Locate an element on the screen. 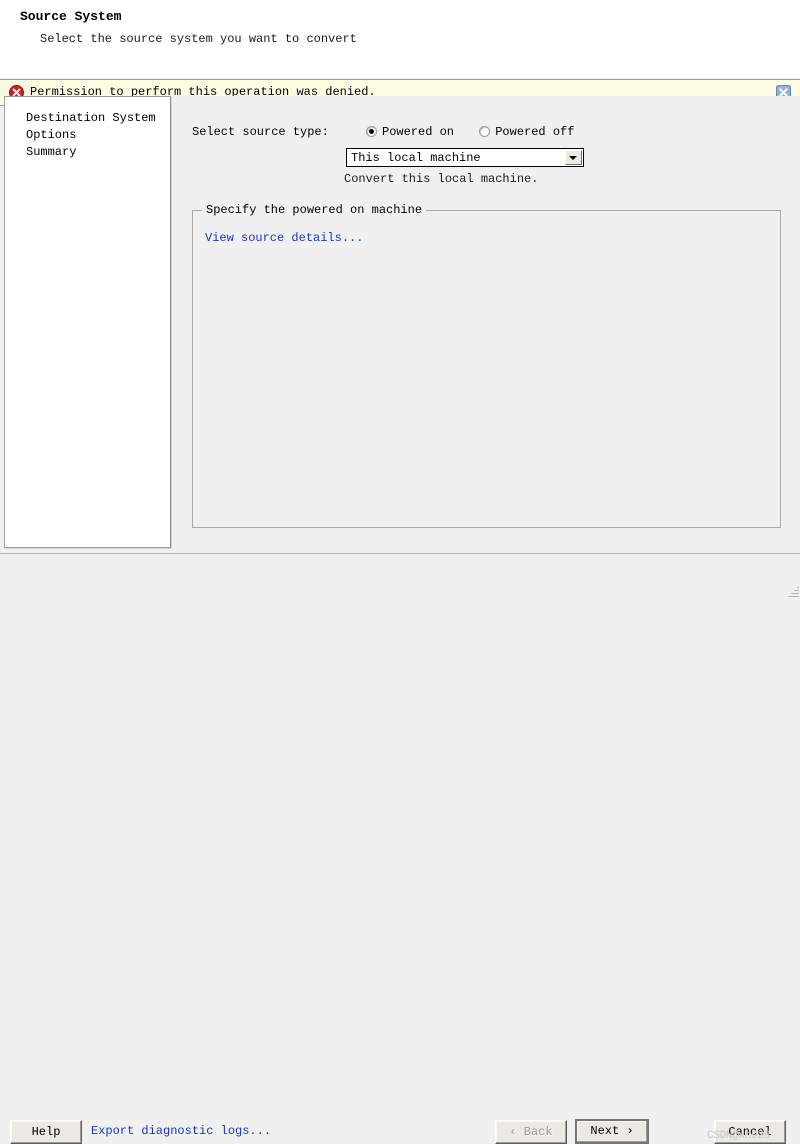 The height and width of the screenshot is (1144, 800). resize-grip is located at coordinates (792, 592).